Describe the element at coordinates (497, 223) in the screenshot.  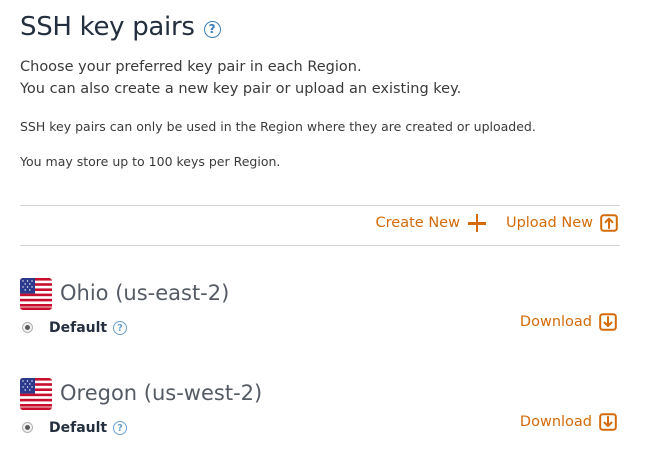
I see `key-actions: Create New Upload New` at that location.